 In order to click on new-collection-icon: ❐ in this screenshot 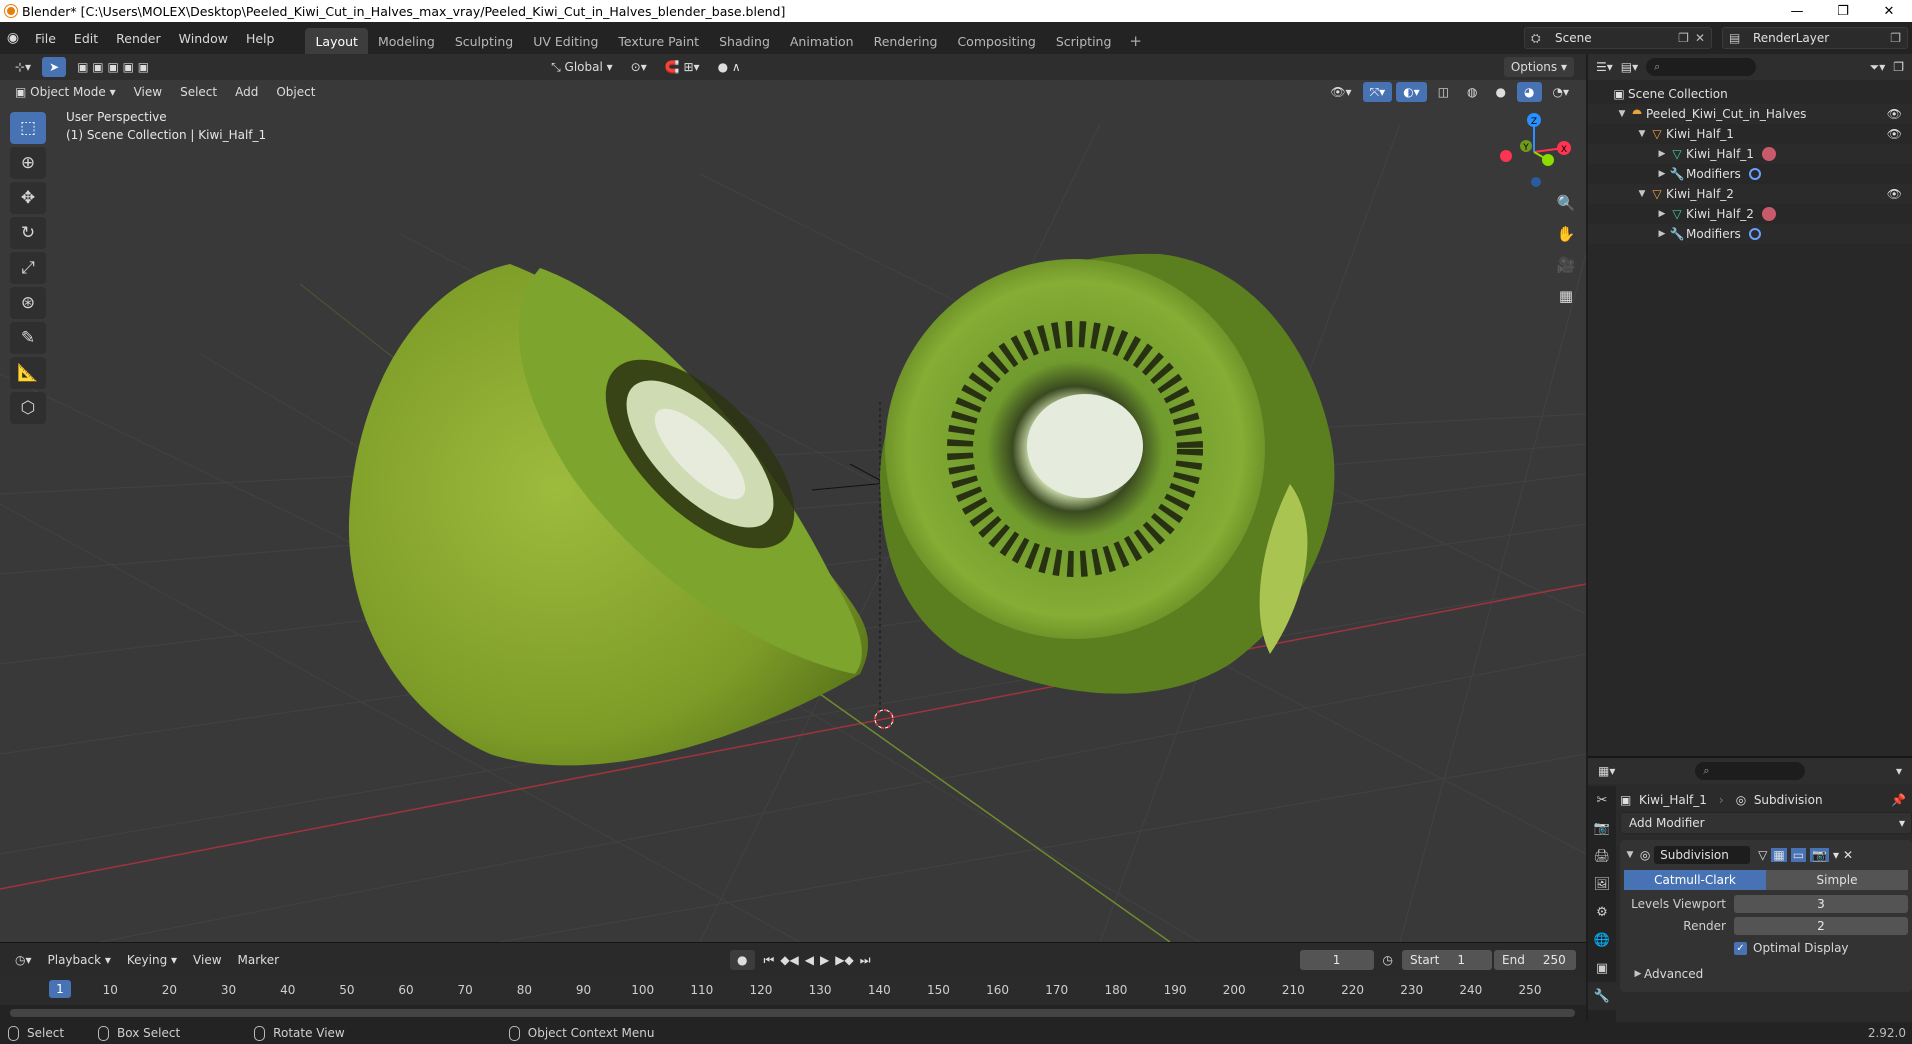, I will do `click(1898, 67)`.